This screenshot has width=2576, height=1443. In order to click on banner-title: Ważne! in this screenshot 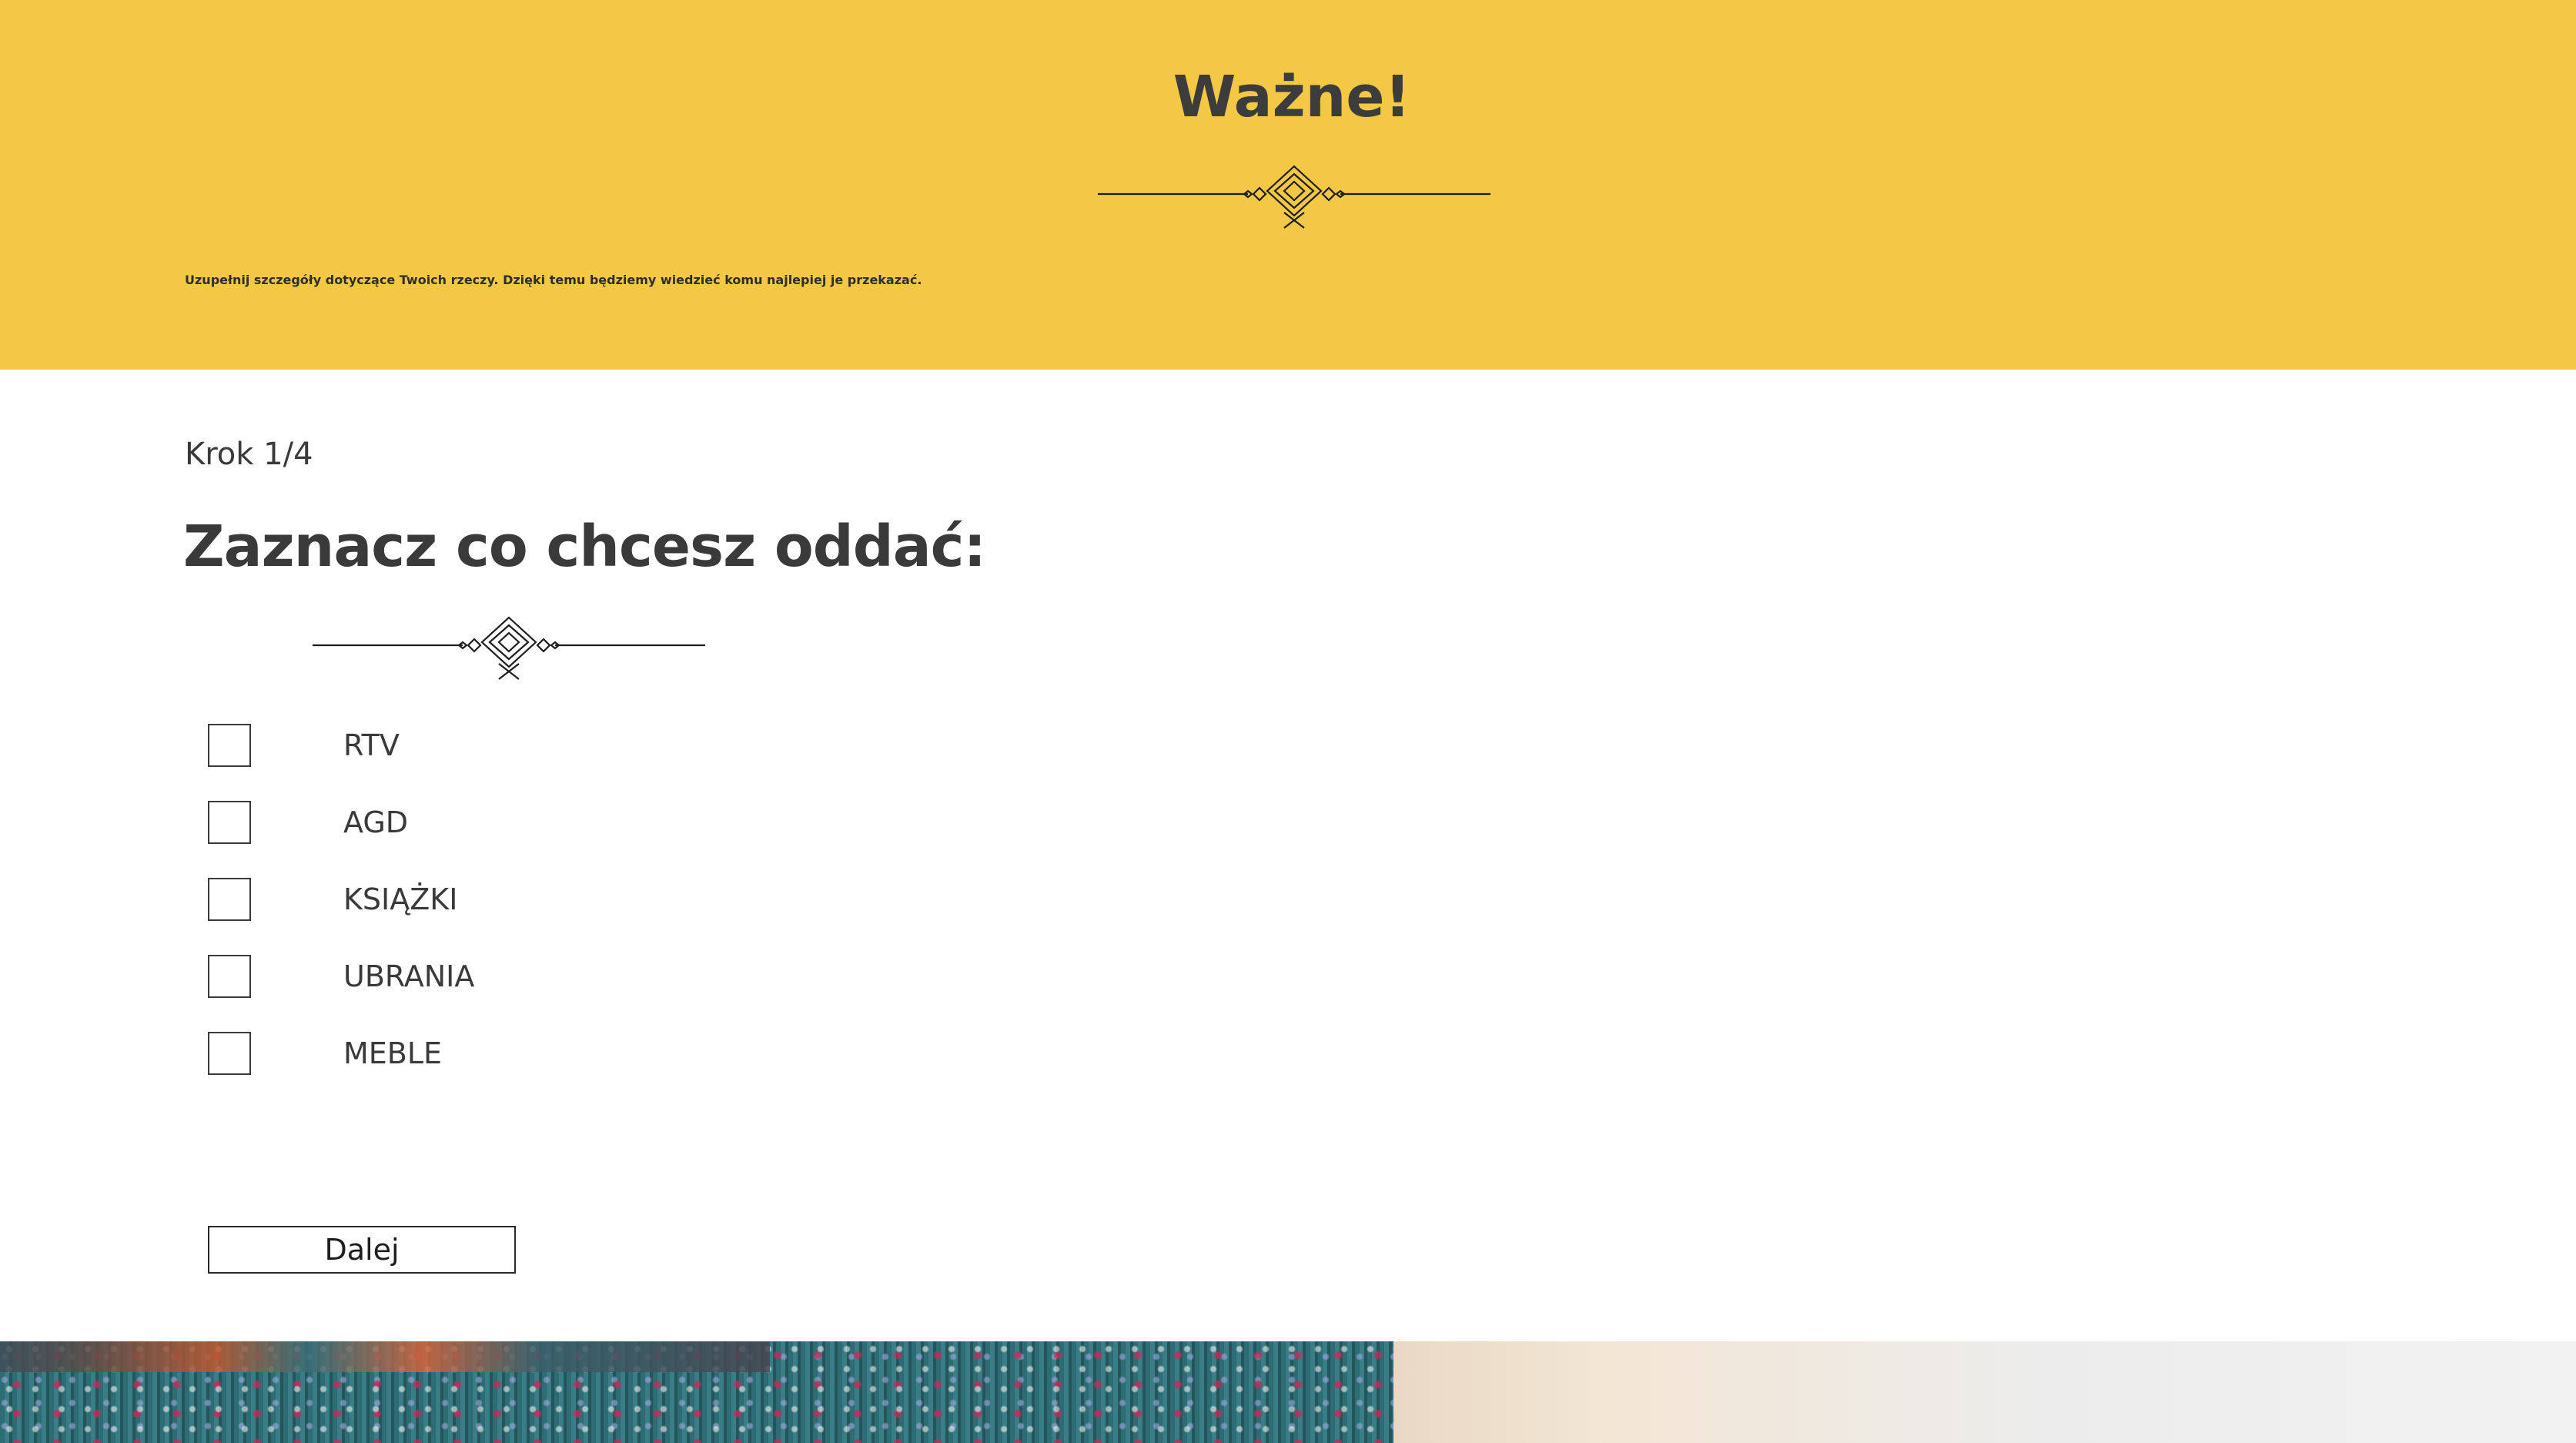, I will do `click(1292, 97)`.